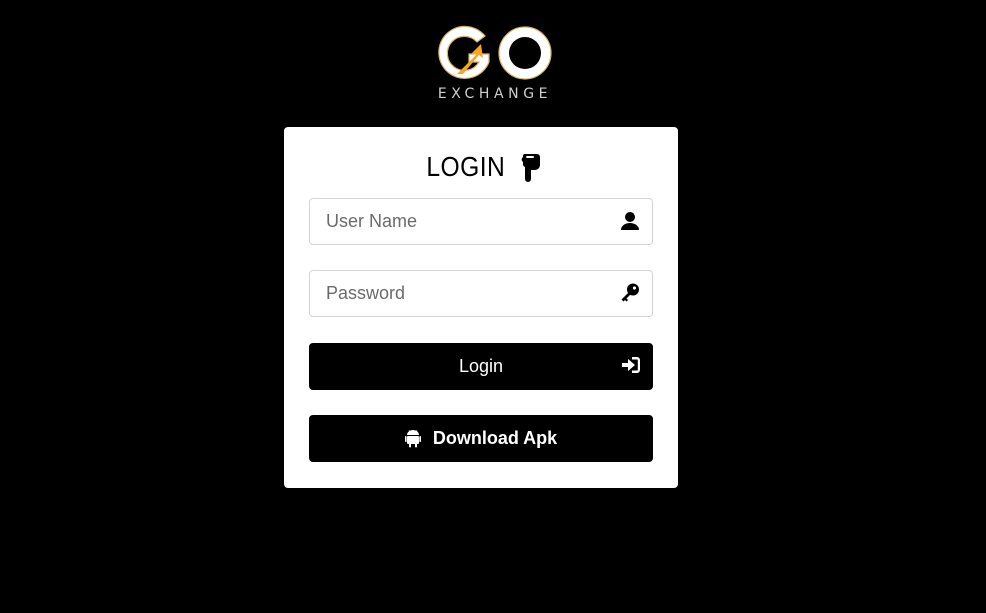  I want to click on password-field, so click(481, 293).